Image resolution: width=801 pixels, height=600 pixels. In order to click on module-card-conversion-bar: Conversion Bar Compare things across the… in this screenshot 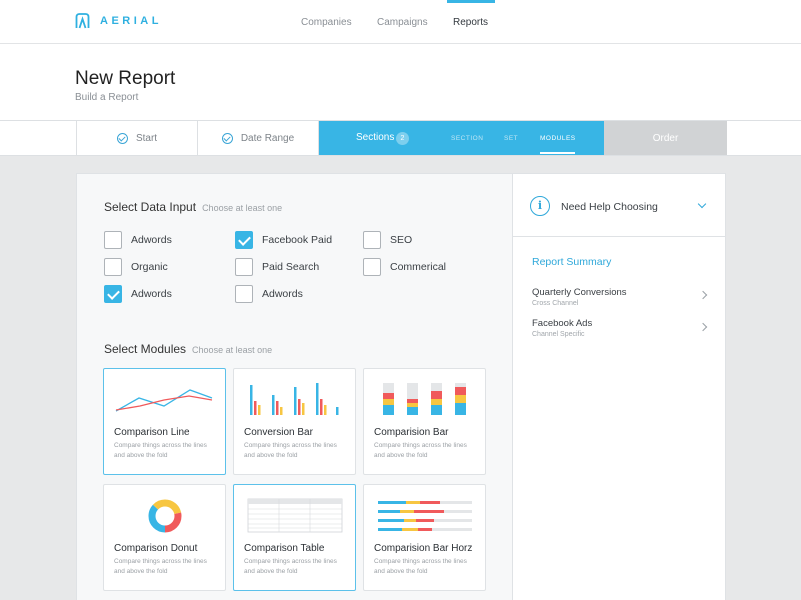, I will do `click(294, 421)`.